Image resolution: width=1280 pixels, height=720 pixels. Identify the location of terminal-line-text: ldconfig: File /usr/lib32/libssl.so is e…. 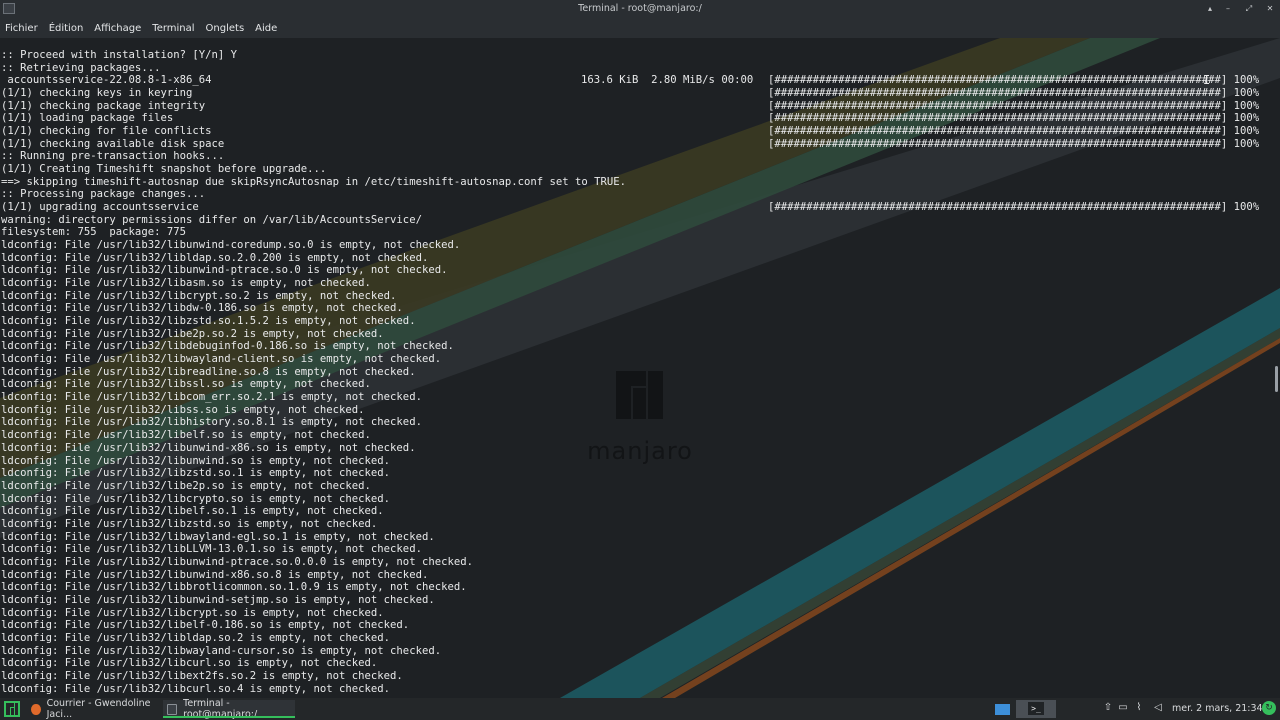
(186, 384).